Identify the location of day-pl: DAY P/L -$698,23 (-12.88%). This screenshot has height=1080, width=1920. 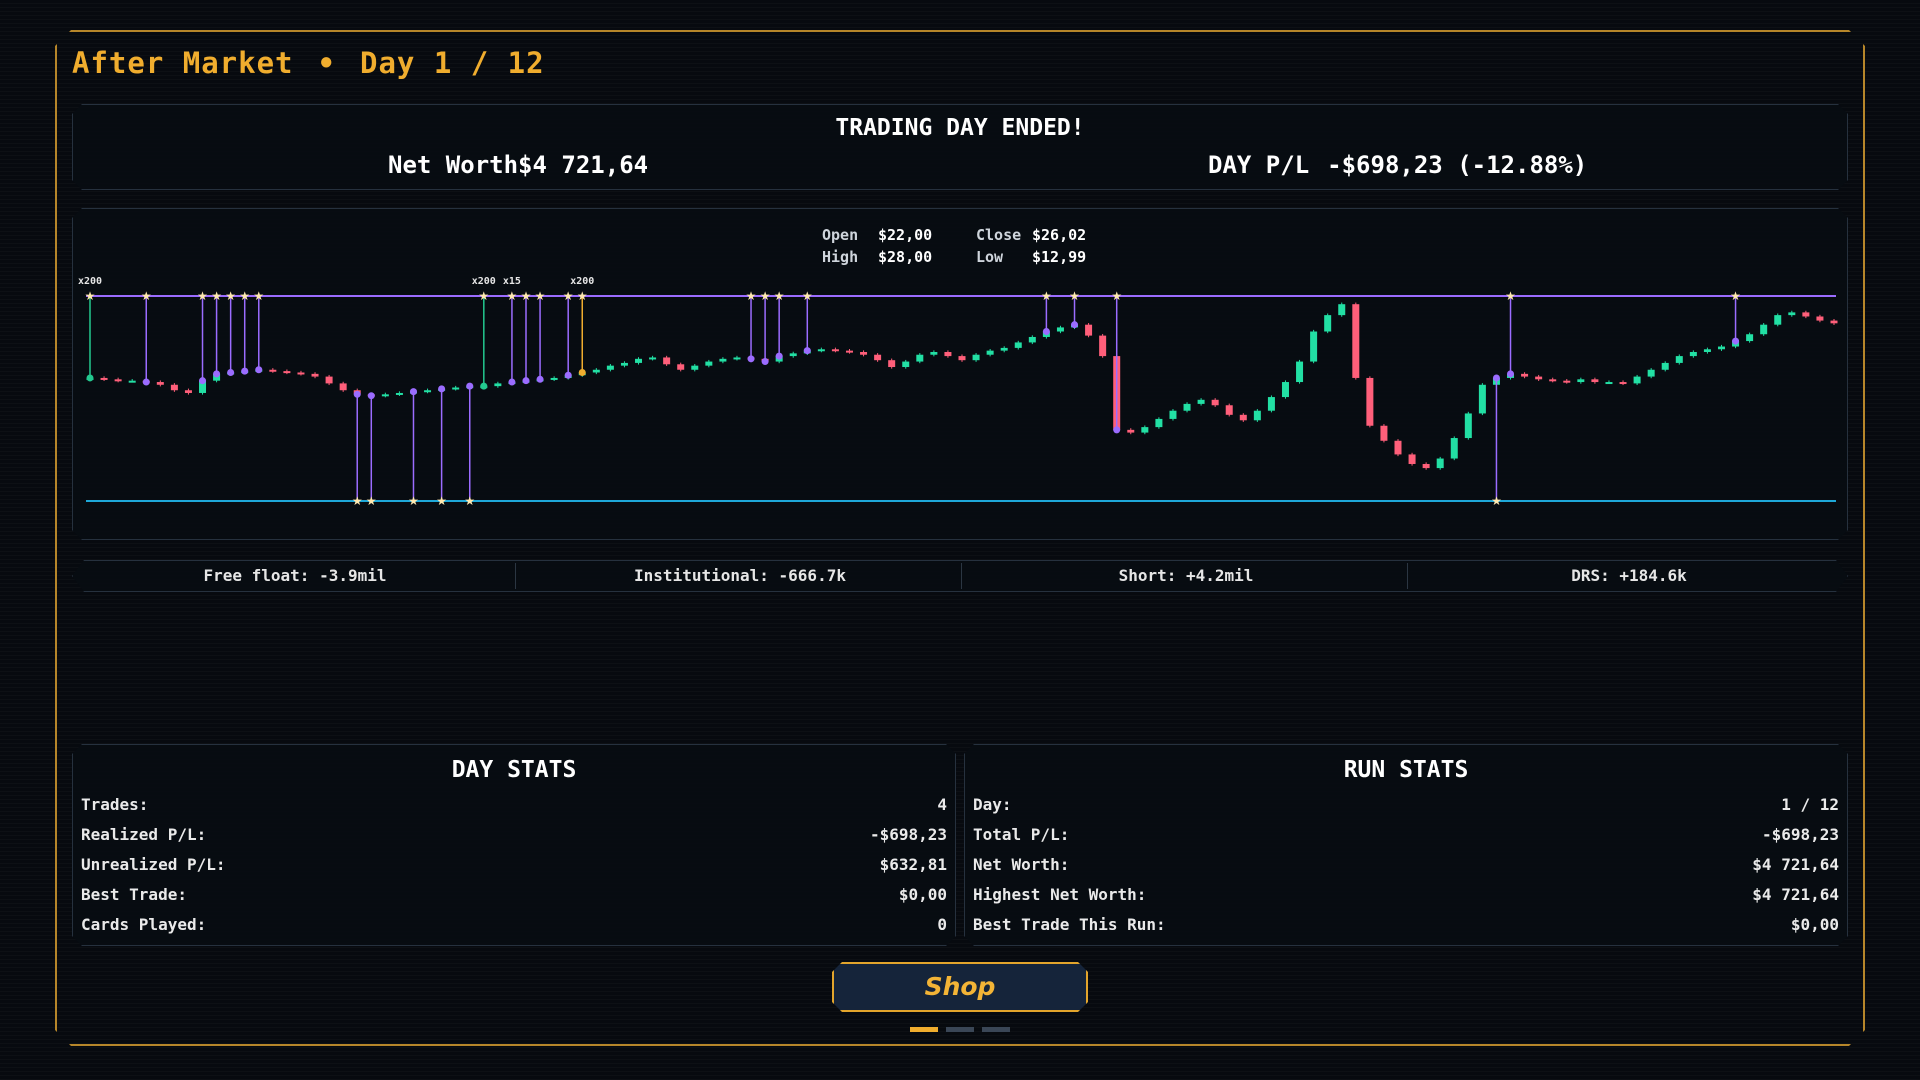
(1397, 165).